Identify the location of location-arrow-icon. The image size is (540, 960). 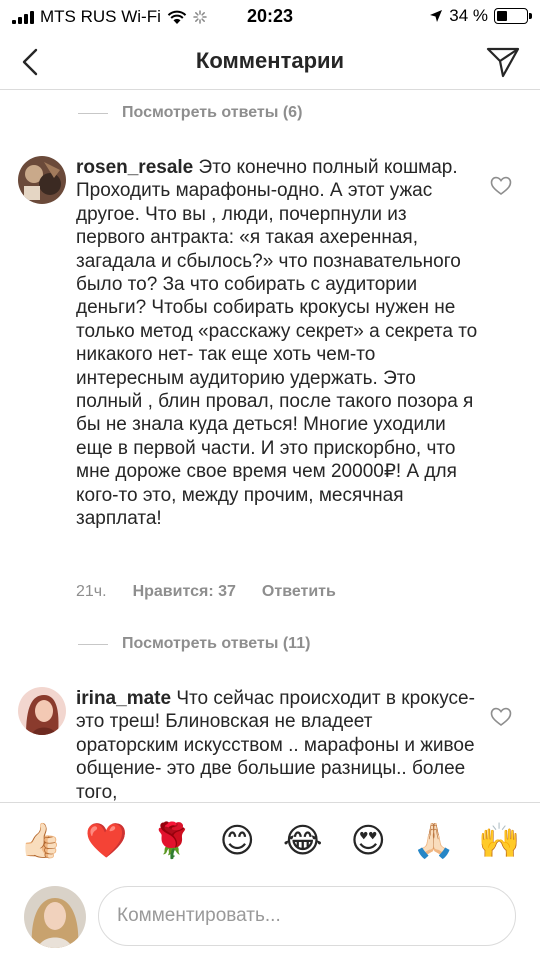
(436, 16).